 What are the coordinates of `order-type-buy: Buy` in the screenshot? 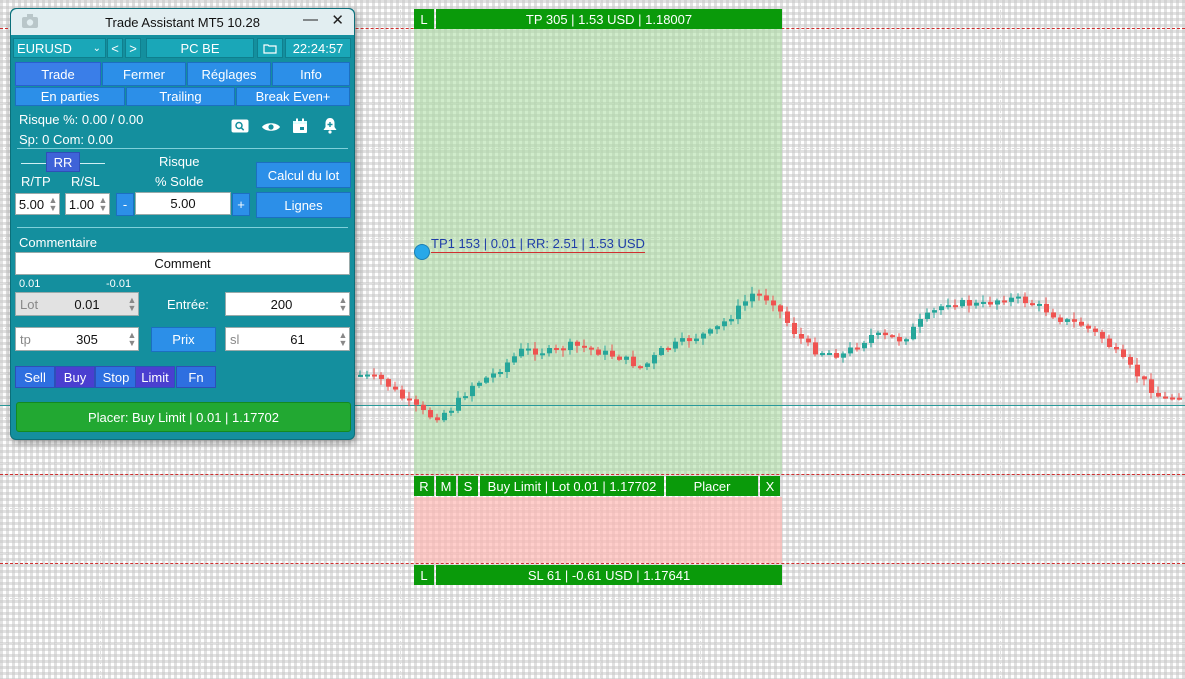 It's located at (75, 377).